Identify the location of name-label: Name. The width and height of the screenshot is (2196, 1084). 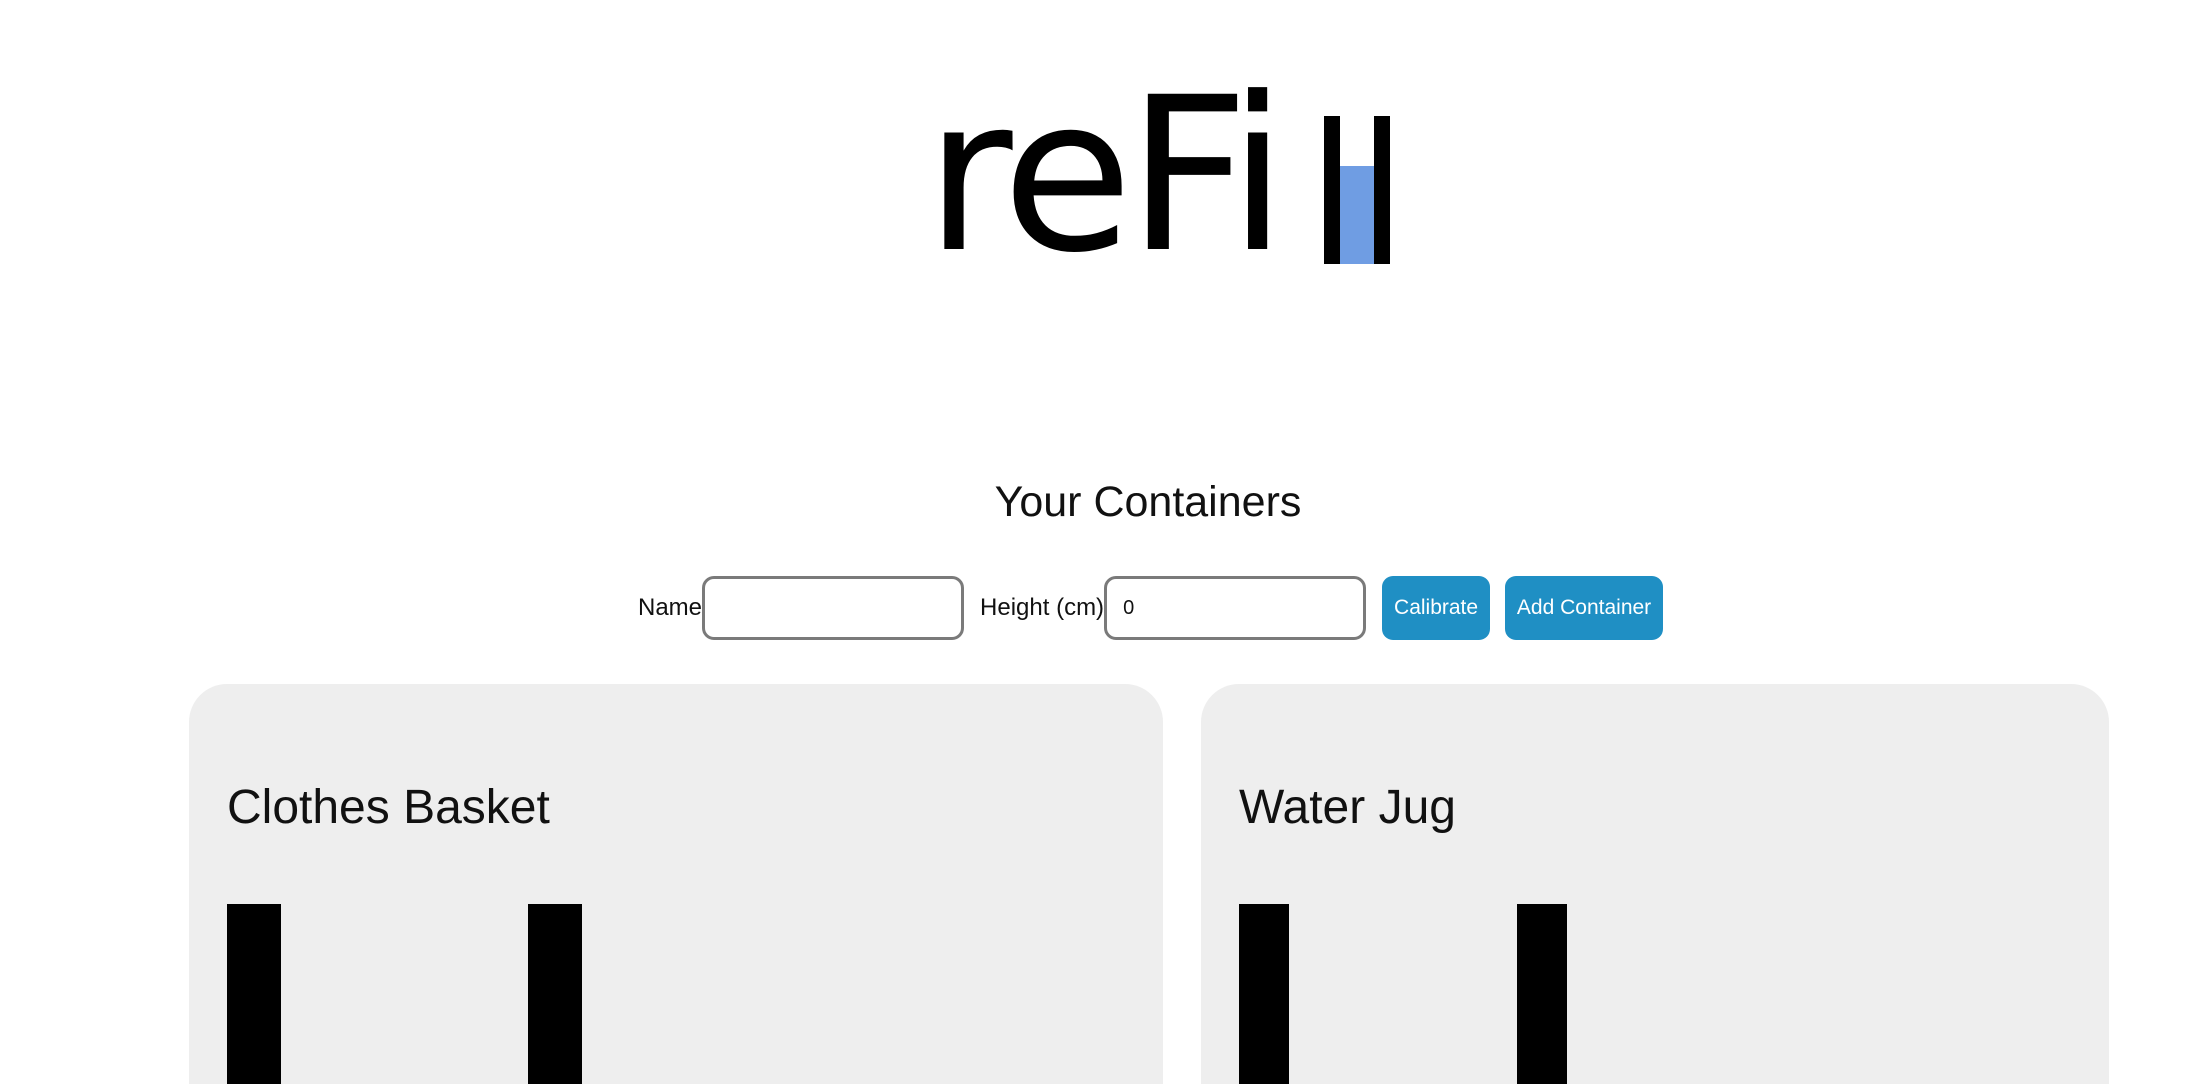
(670, 607).